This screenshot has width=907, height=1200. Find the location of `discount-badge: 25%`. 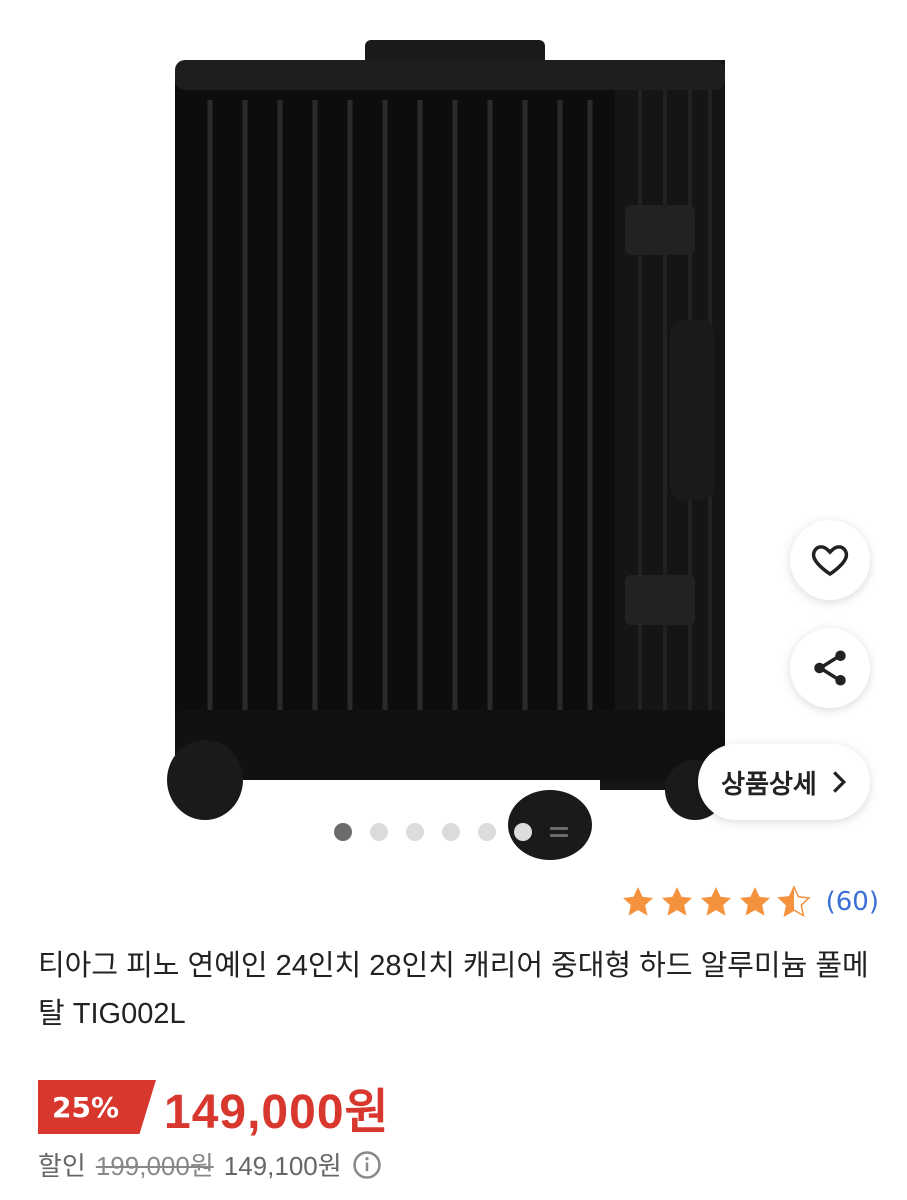

discount-badge: 25% is located at coordinates (97, 1107).